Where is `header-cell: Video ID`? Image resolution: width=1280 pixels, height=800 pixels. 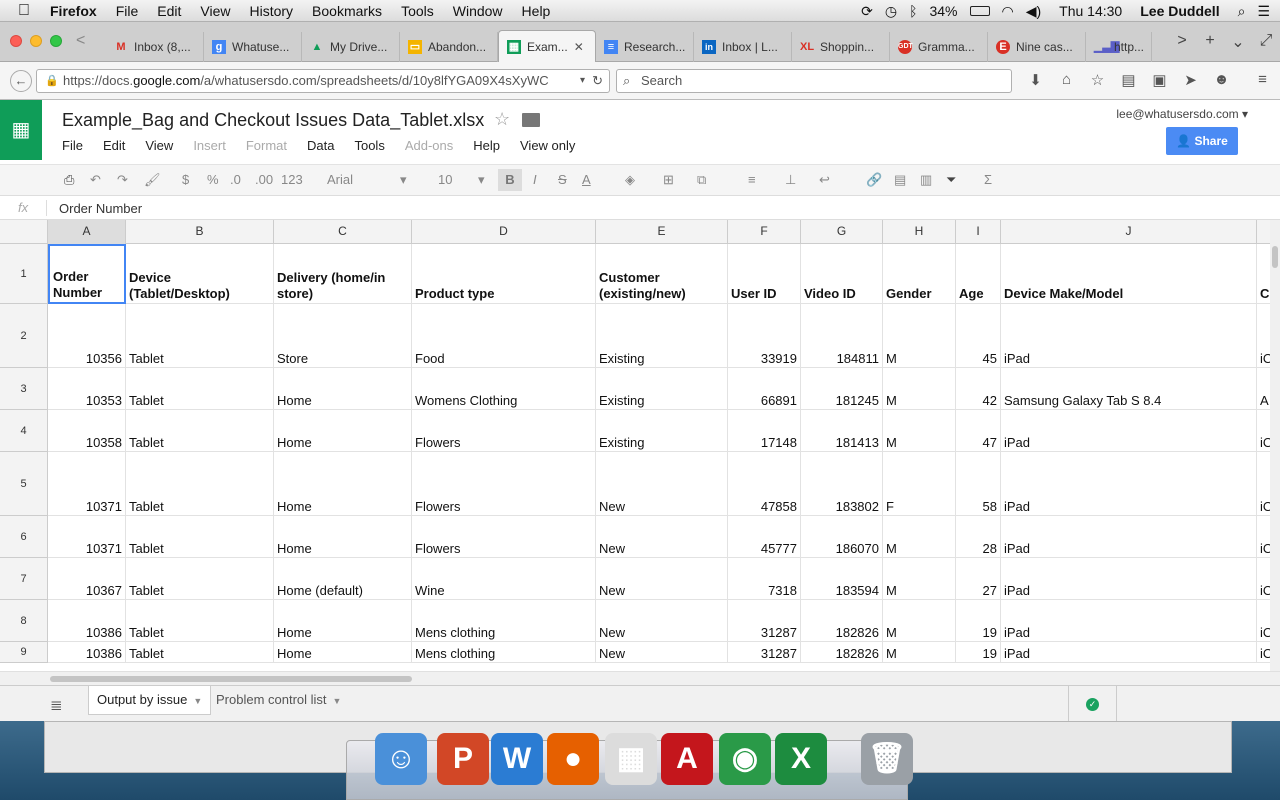
header-cell: Video ID is located at coordinates (842, 274).